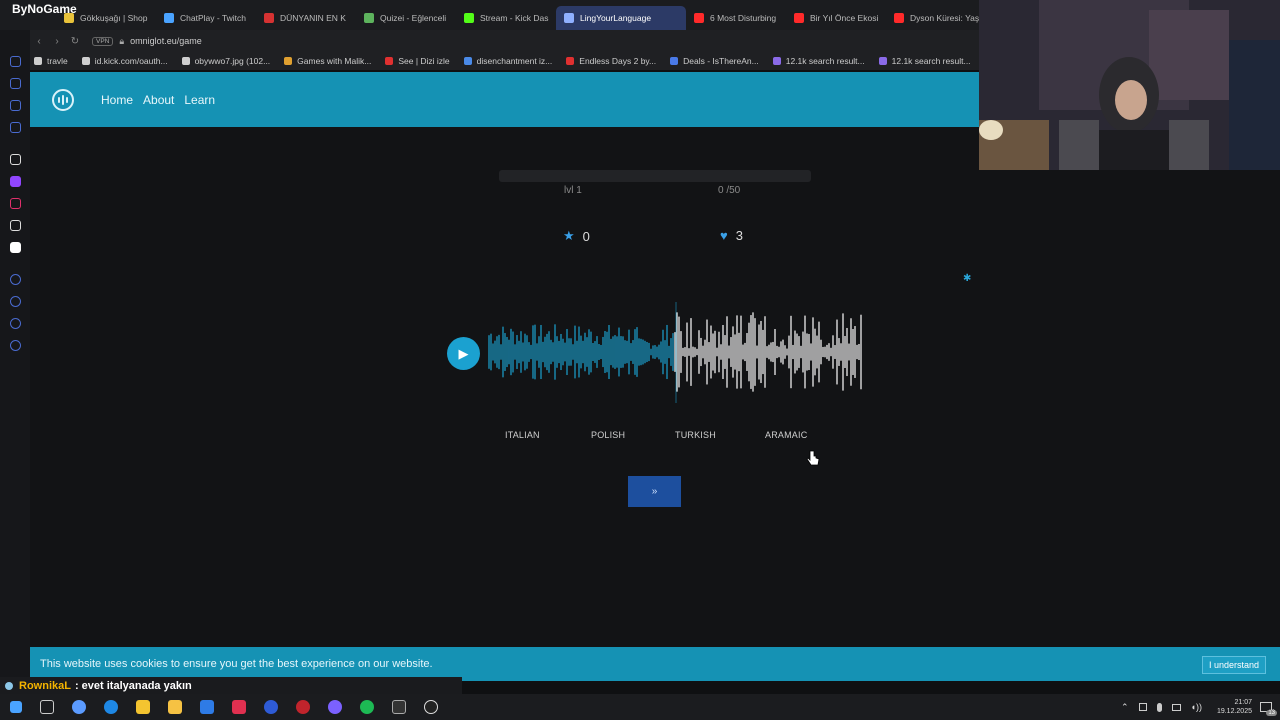 This screenshot has width=1280, height=720. I want to click on play-icon: ▶, so click(463, 353).